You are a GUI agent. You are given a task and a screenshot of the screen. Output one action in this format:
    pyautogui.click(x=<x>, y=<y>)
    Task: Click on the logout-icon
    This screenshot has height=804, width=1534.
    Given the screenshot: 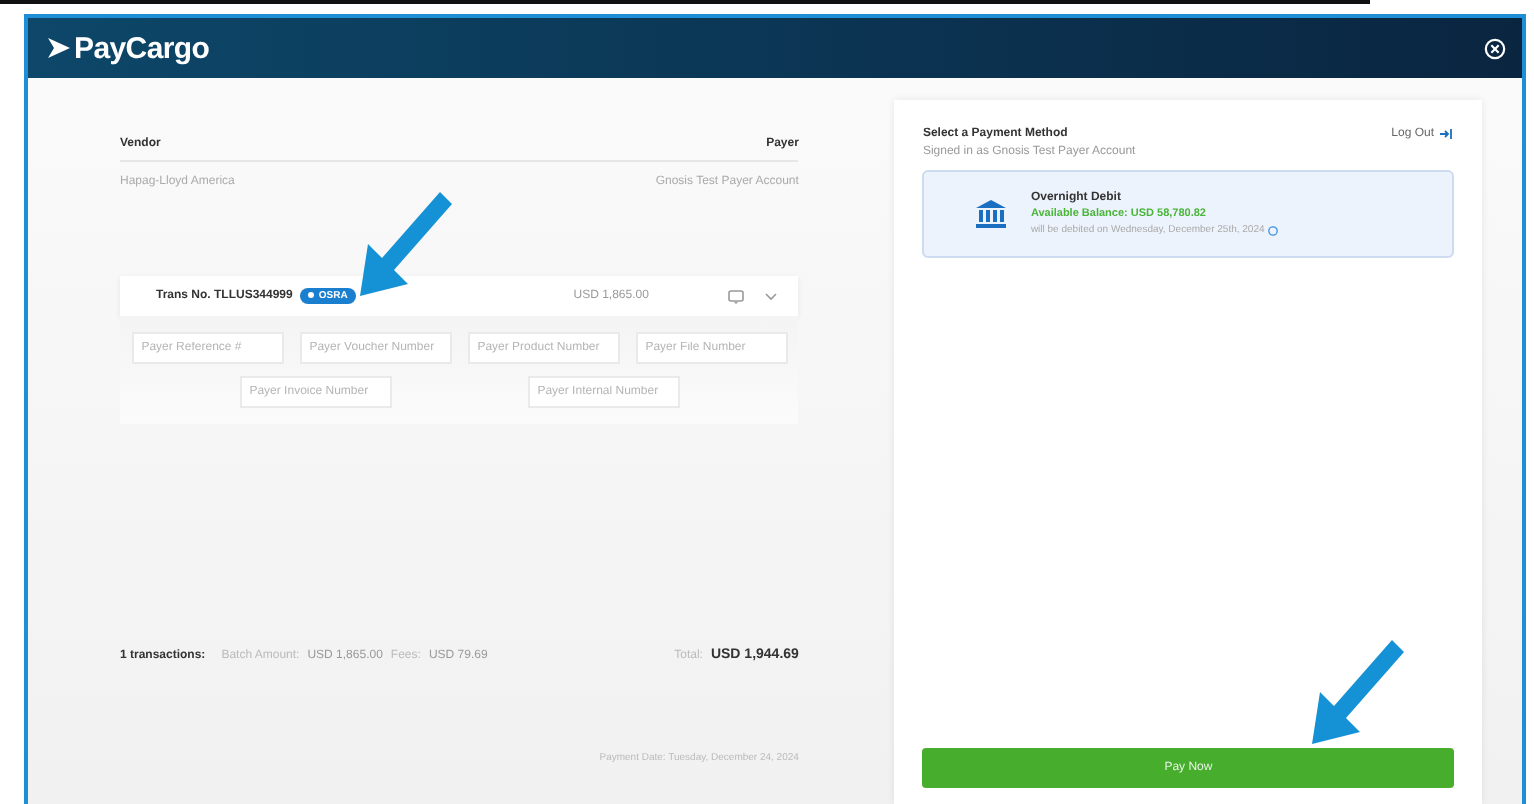 What is the action you would take?
    pyautogui.click(x=1447, y=134)
    